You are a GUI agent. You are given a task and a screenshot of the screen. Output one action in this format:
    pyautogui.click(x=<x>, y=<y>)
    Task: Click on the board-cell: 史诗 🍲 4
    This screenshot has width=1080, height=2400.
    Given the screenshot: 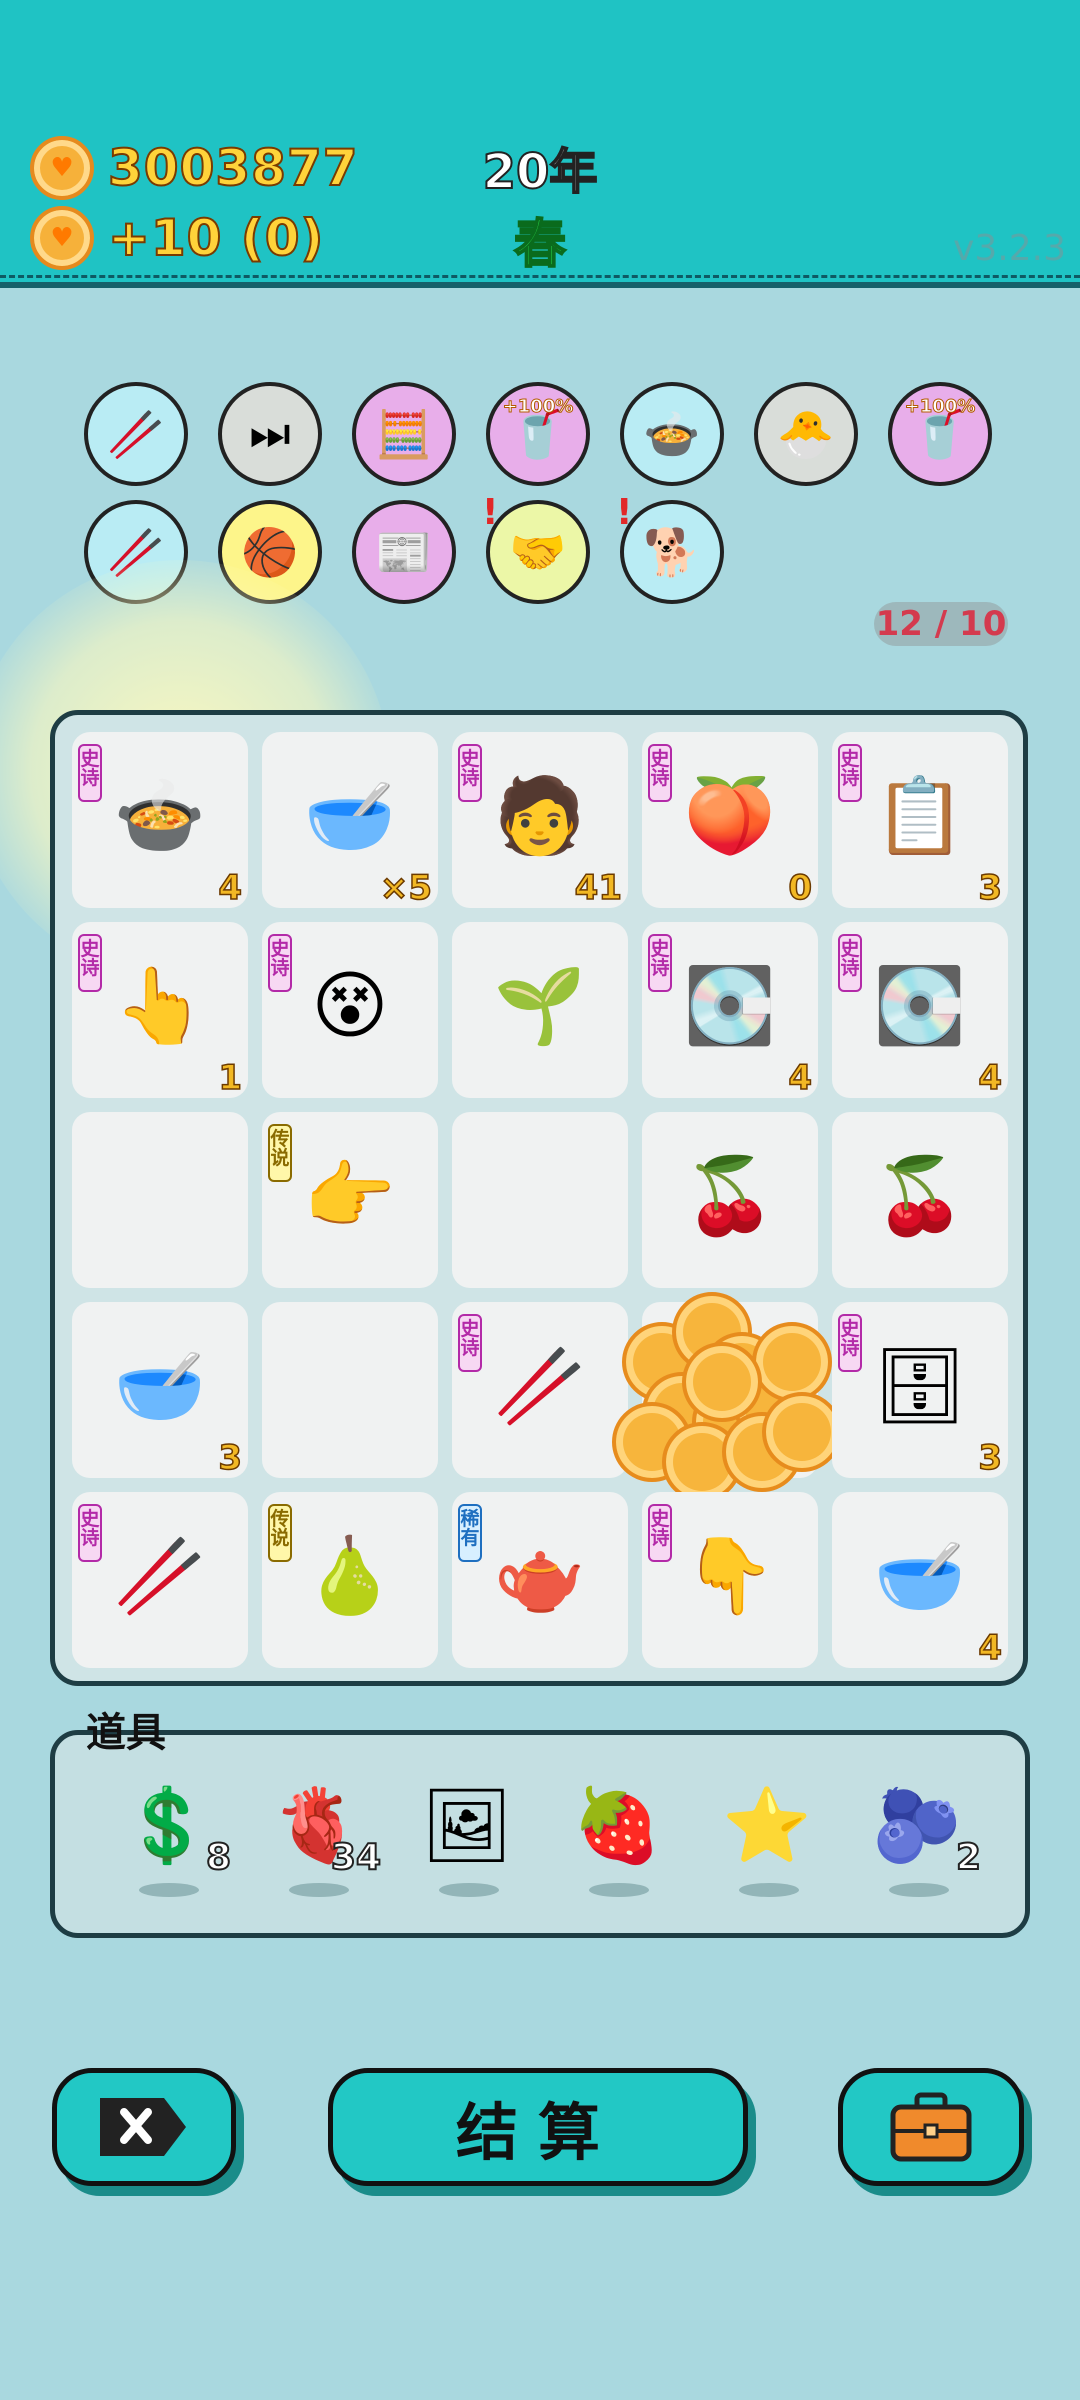 What is the action you would take?
    pyautogui.click(x=160, y=820)
    